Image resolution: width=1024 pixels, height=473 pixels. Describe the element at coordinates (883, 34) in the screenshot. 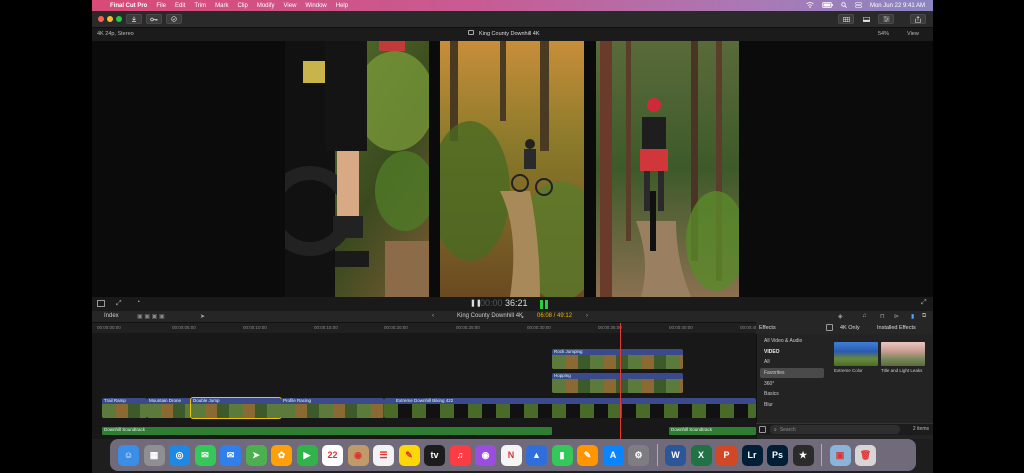

I see `zoom-level-dropdown: 54%` at that location.